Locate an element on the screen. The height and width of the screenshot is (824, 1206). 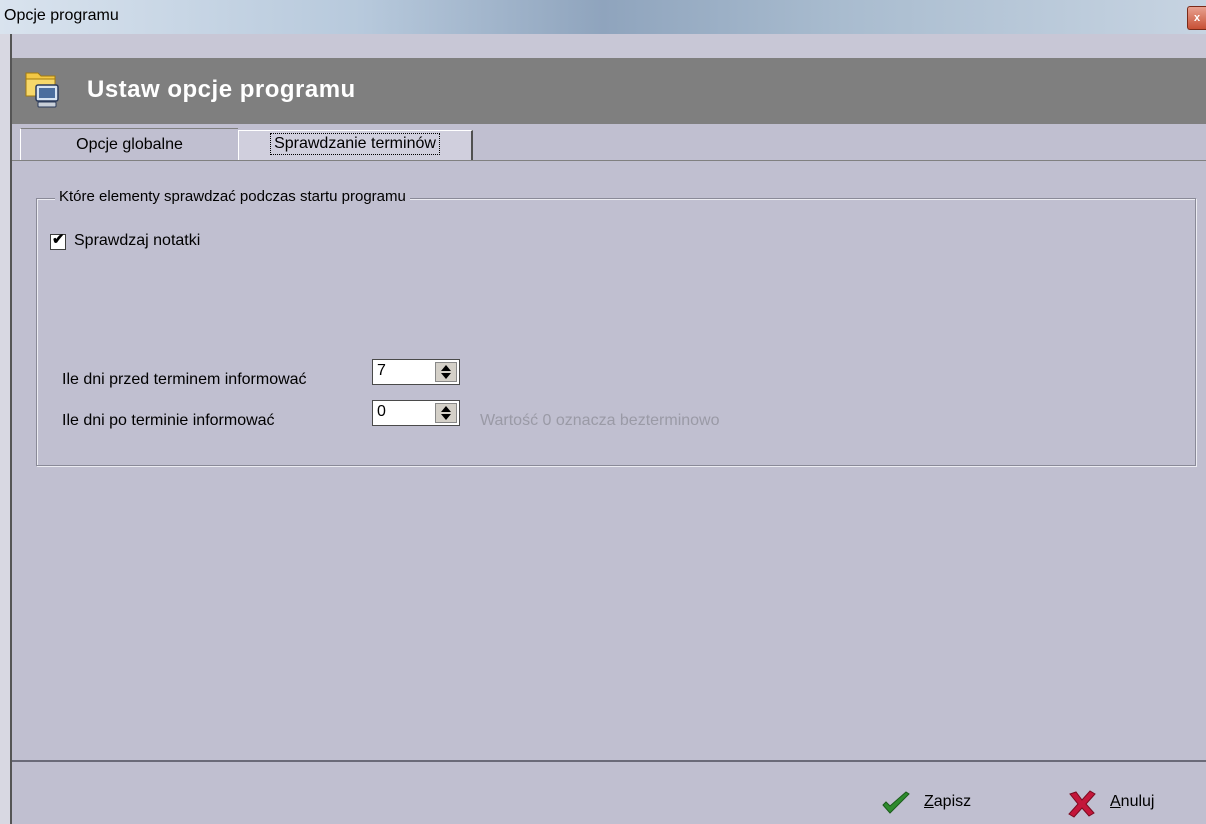
zero-value-hint: Wartość 0 oznacza bezterminowo is located at coordinates (600, 420).